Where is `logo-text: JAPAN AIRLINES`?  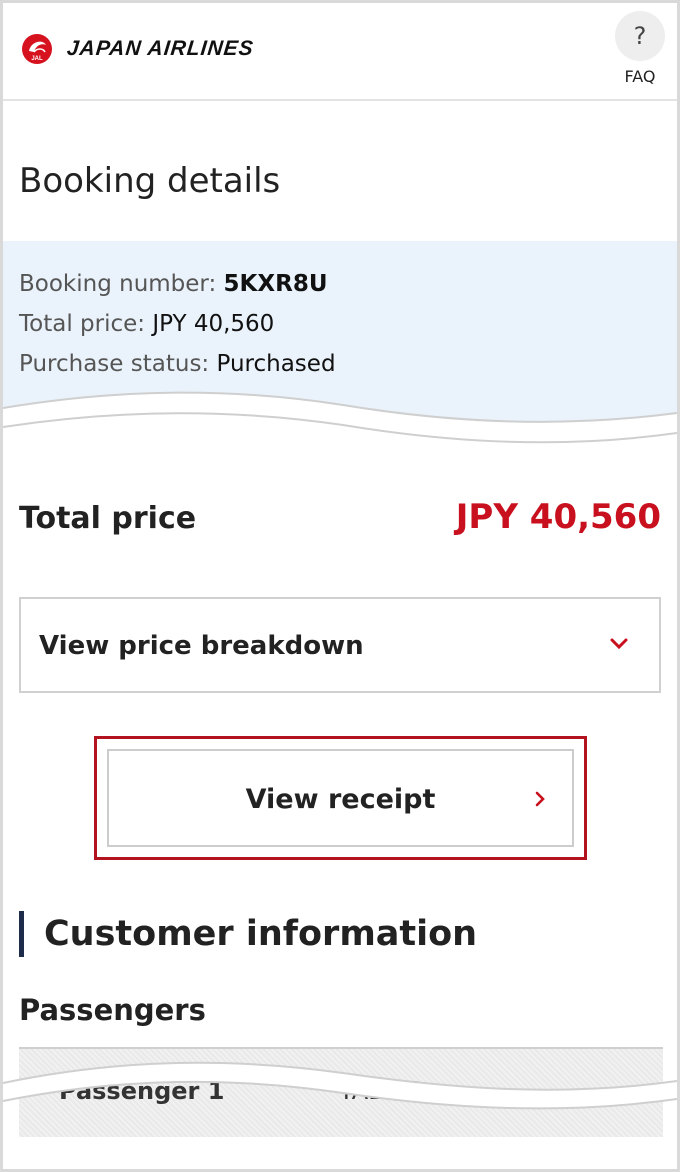
logo-text: JAPAN AIRLINES is located at coordinates (160, 48).